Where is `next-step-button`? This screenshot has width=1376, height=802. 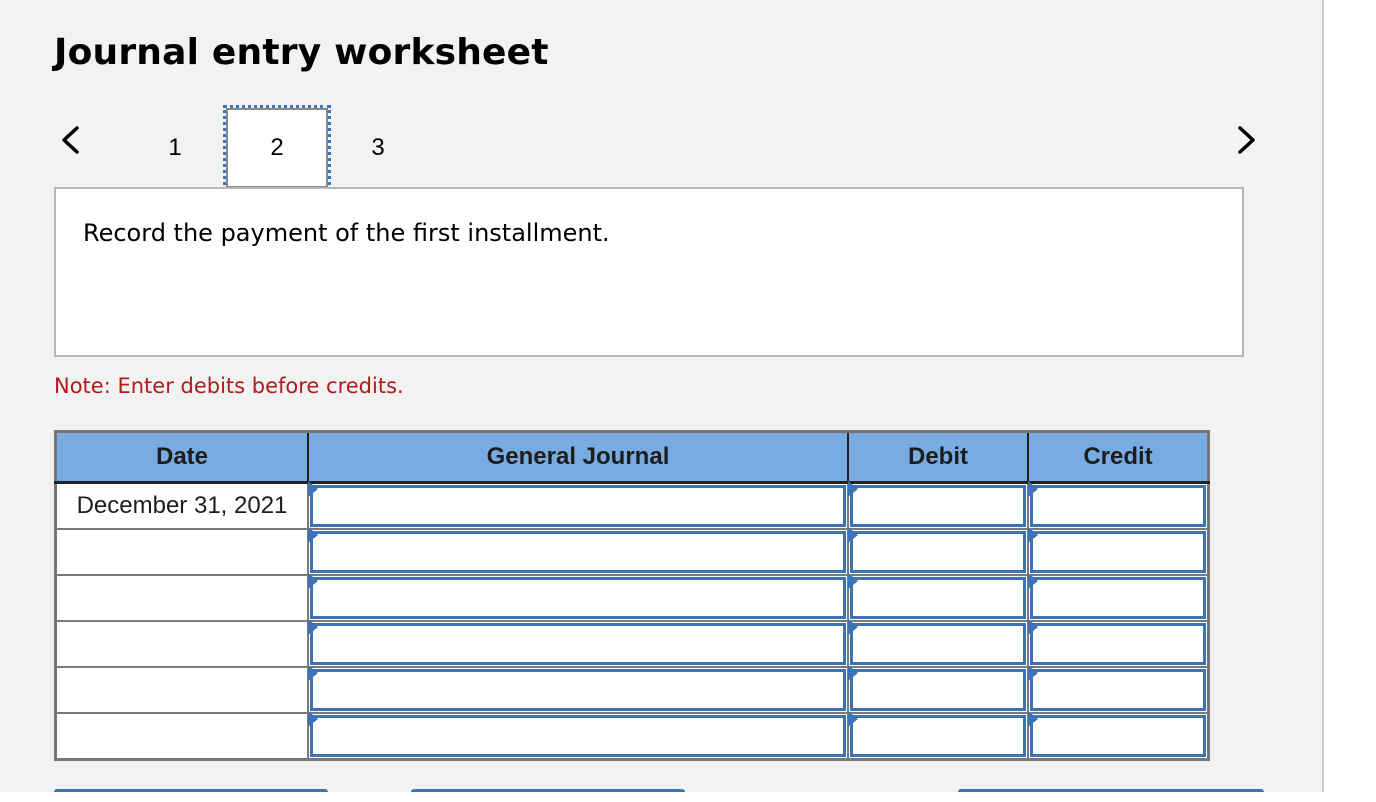 next-step-button is located at coordinates (1247, 140).